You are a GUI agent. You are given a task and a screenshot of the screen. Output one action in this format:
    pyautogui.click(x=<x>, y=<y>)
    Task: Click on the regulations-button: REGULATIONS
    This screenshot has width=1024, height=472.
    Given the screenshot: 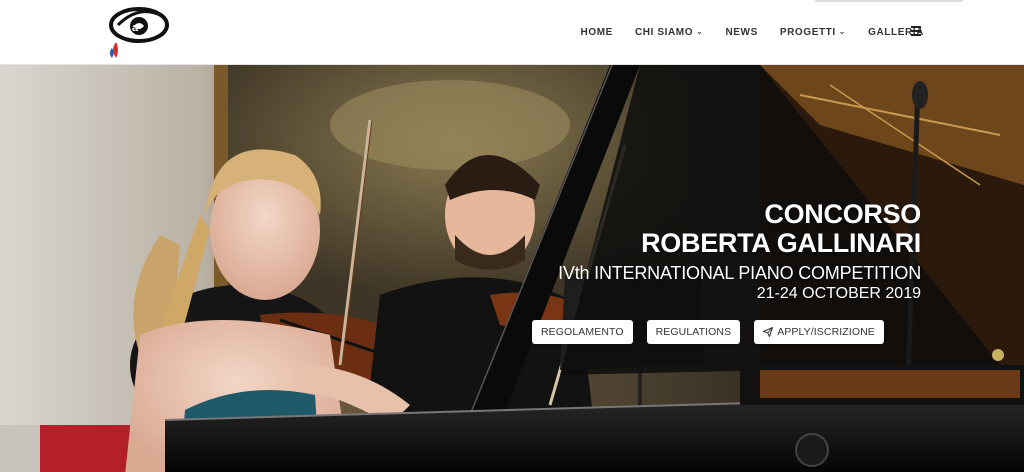 What is the action you would take?
    pyautogui.click(x=693, y=332)
    